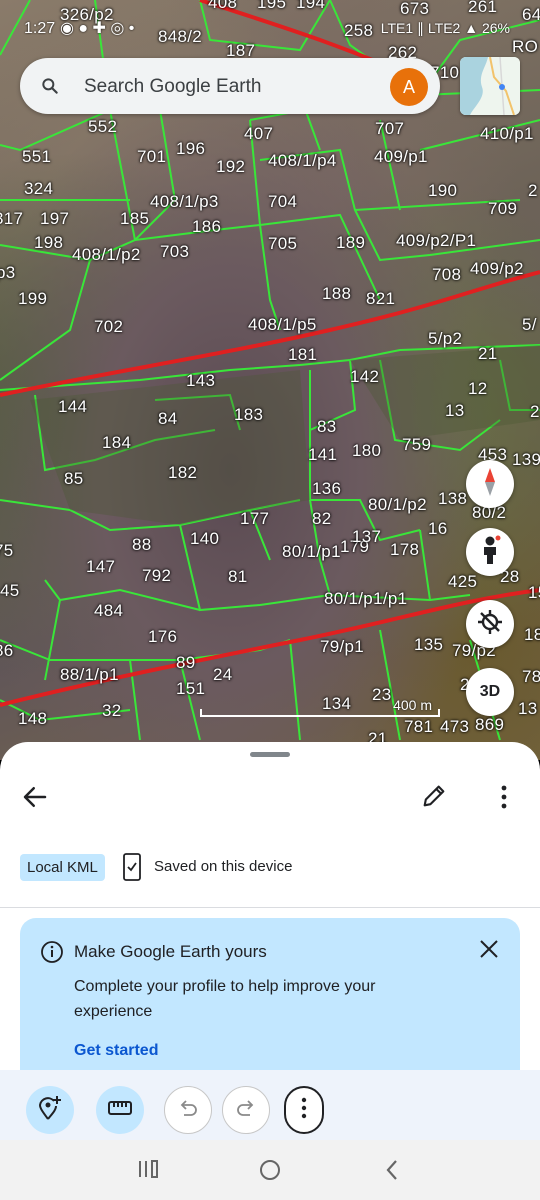 The image size is (540, 1200). Describe the element at coordinates (488, 353) in the screenshot. I see `parcel-label: 21` at that location.